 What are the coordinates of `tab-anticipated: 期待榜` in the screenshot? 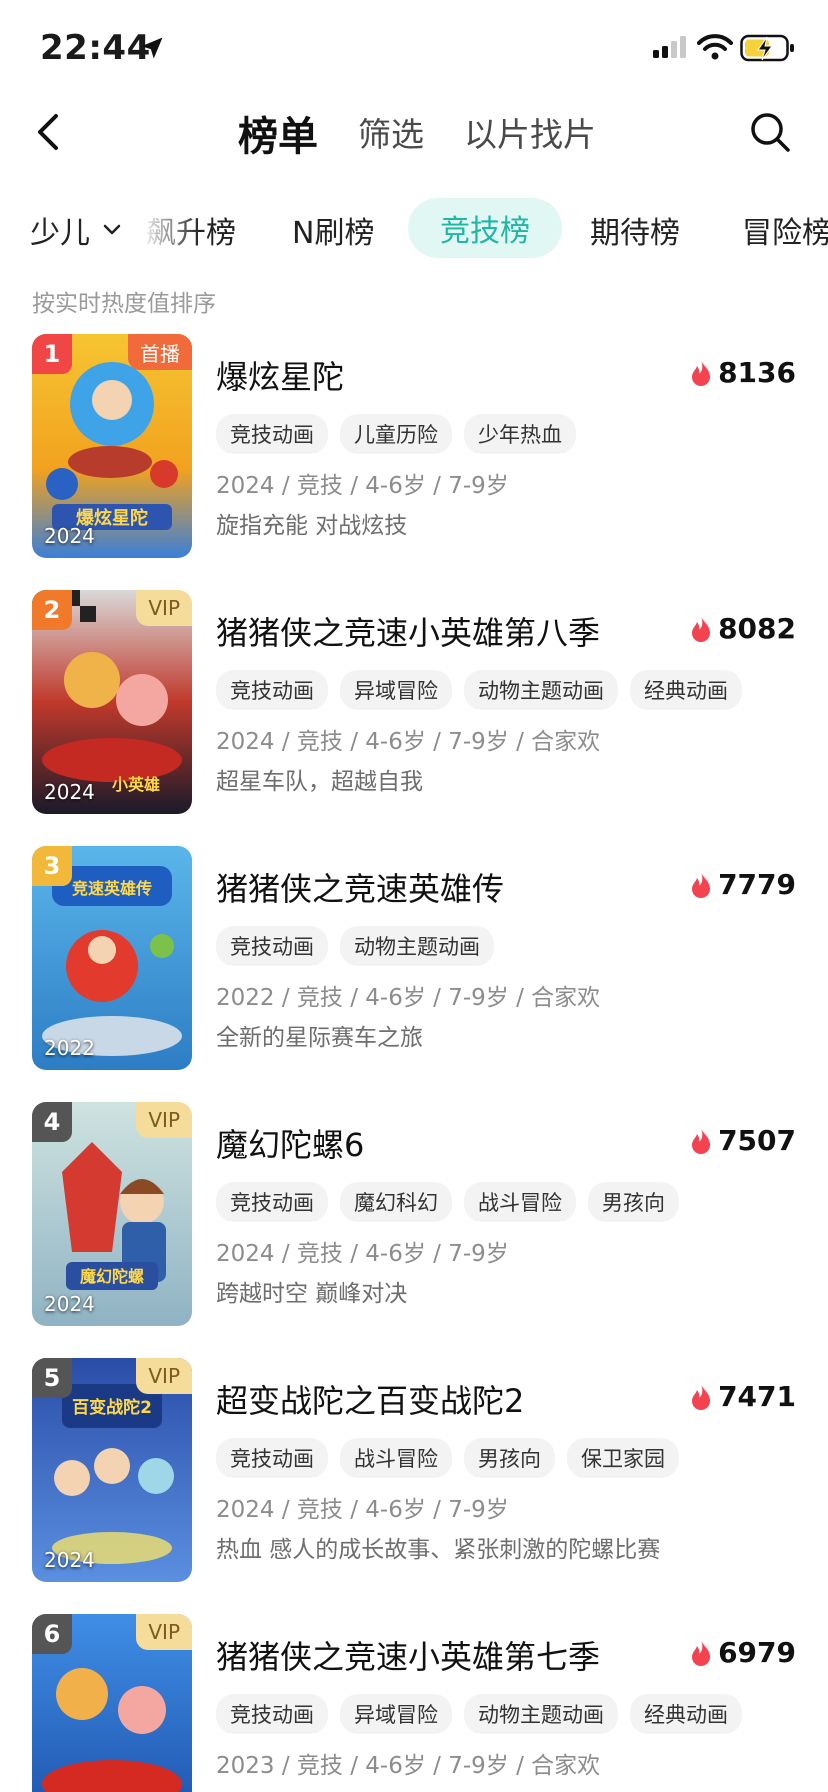 It's located at (635, 230).